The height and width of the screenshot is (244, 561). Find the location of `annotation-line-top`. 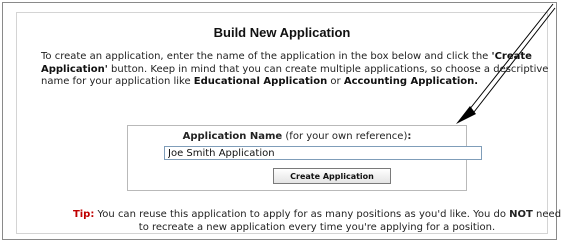

annotation-line-top is located at coordinates (511, 57).